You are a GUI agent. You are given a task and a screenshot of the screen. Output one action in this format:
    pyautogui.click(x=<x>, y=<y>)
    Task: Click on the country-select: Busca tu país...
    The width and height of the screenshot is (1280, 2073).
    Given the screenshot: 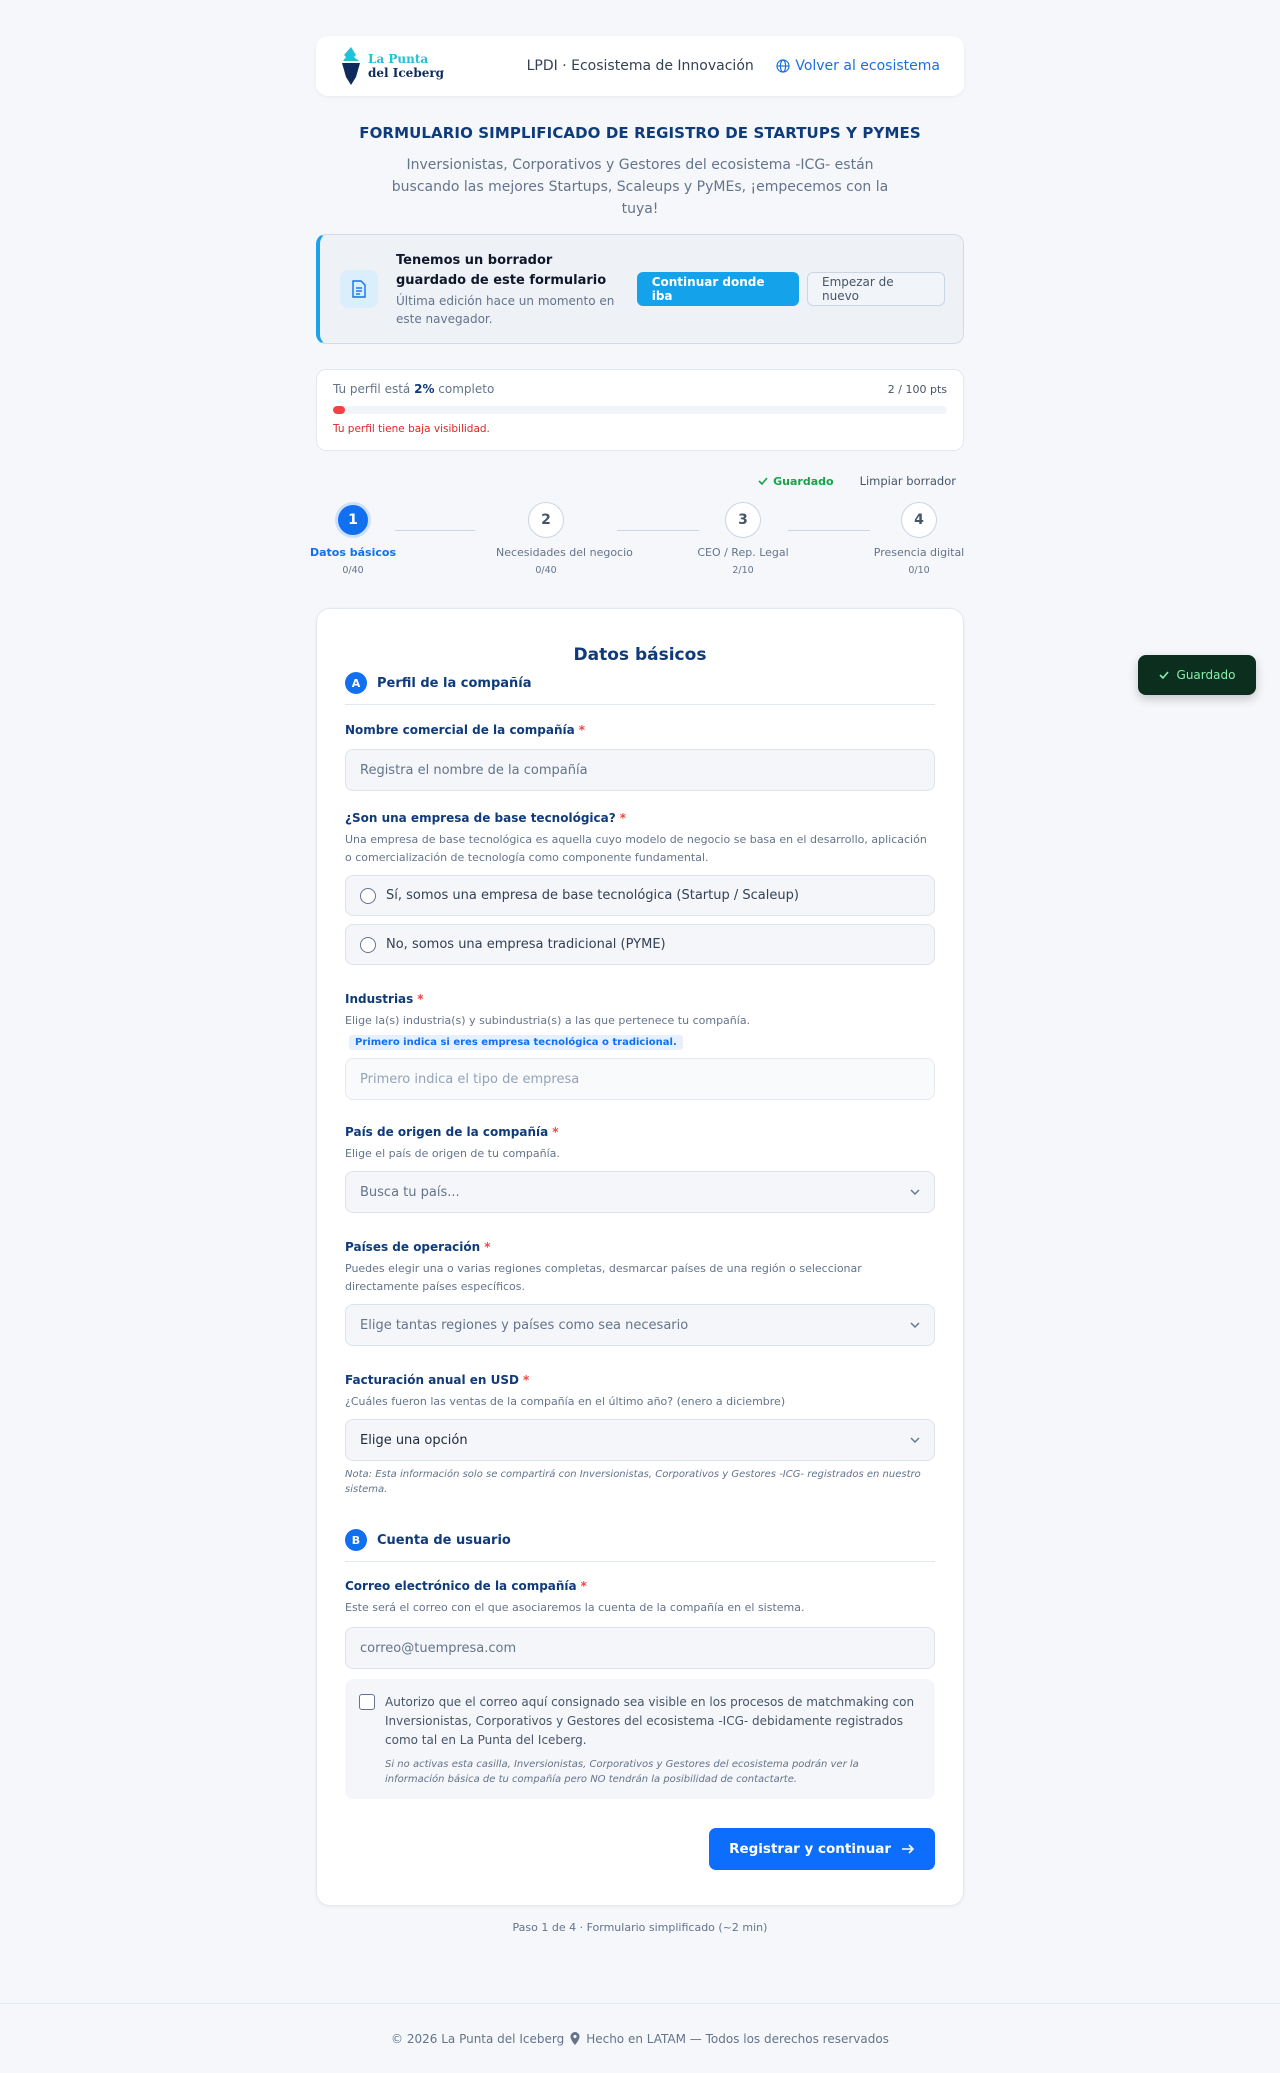 What is the action you would take?
    pyautogui.click(x=640, y=1192)
    